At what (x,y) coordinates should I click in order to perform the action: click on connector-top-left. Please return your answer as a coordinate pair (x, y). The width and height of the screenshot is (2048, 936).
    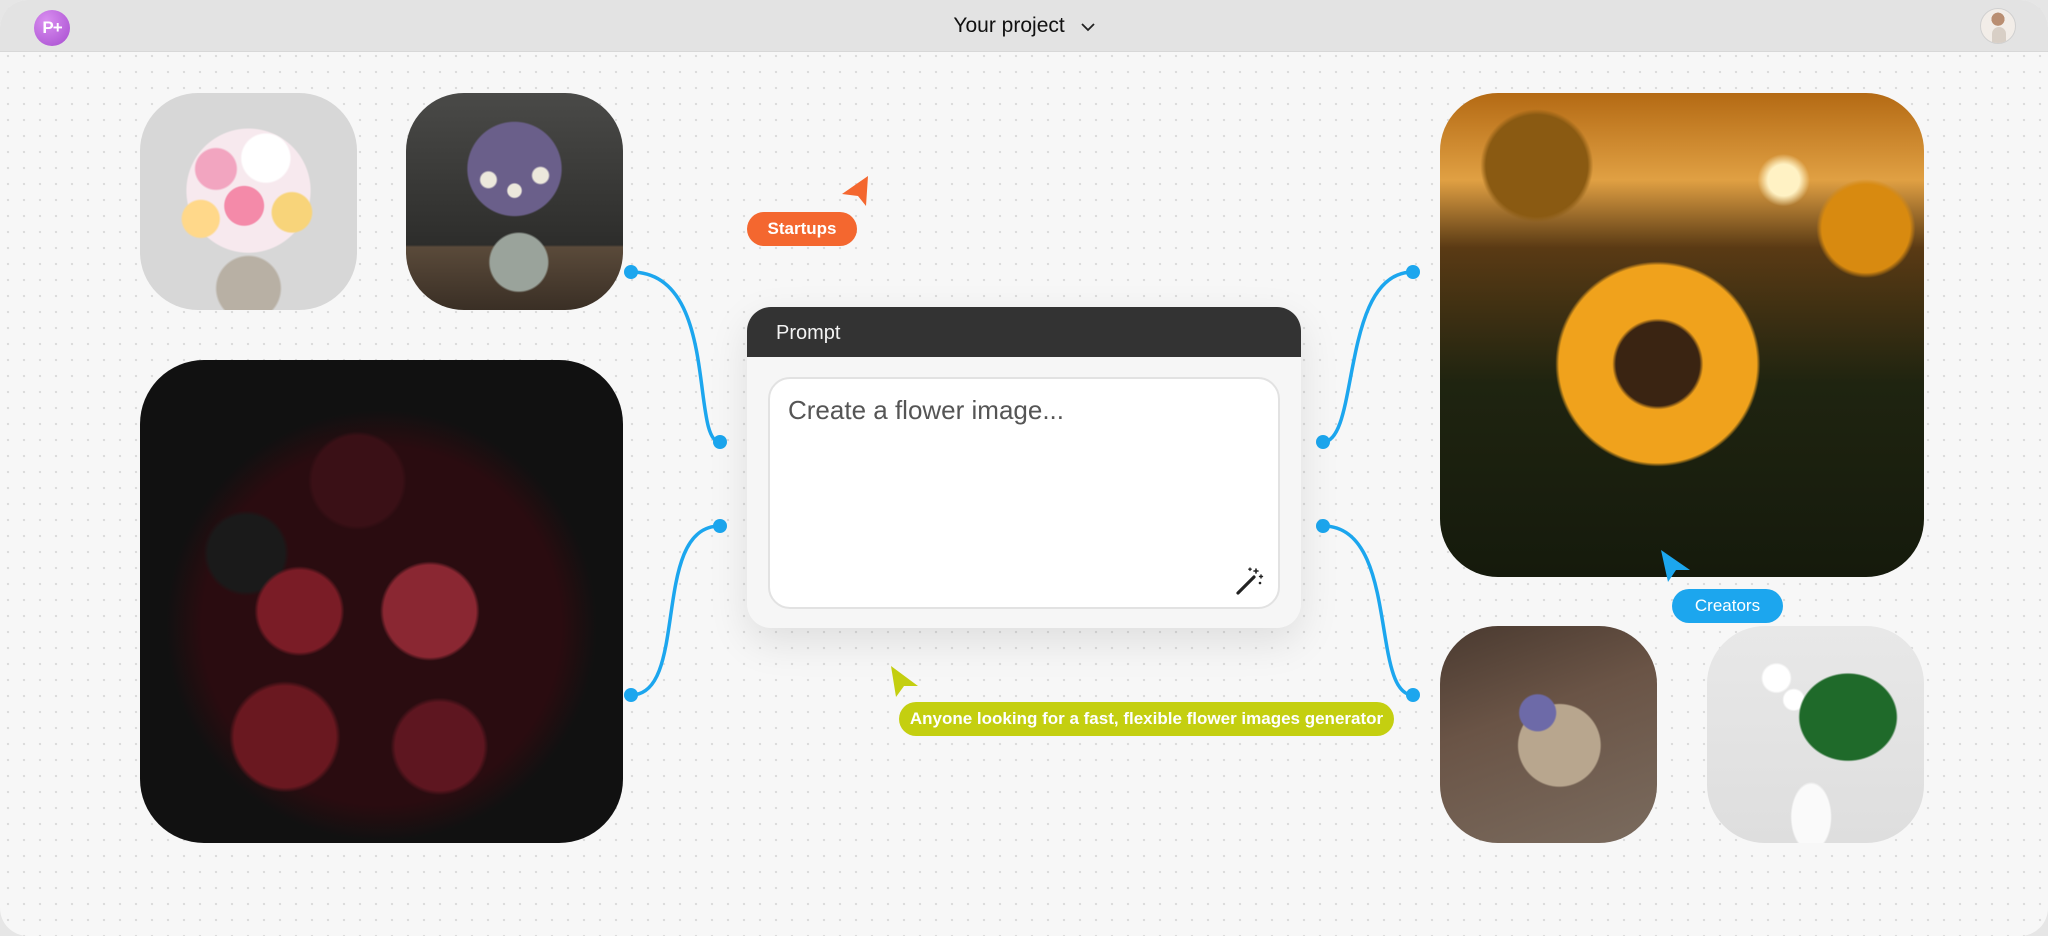
    Looking at the image, I should click on (675, 357).